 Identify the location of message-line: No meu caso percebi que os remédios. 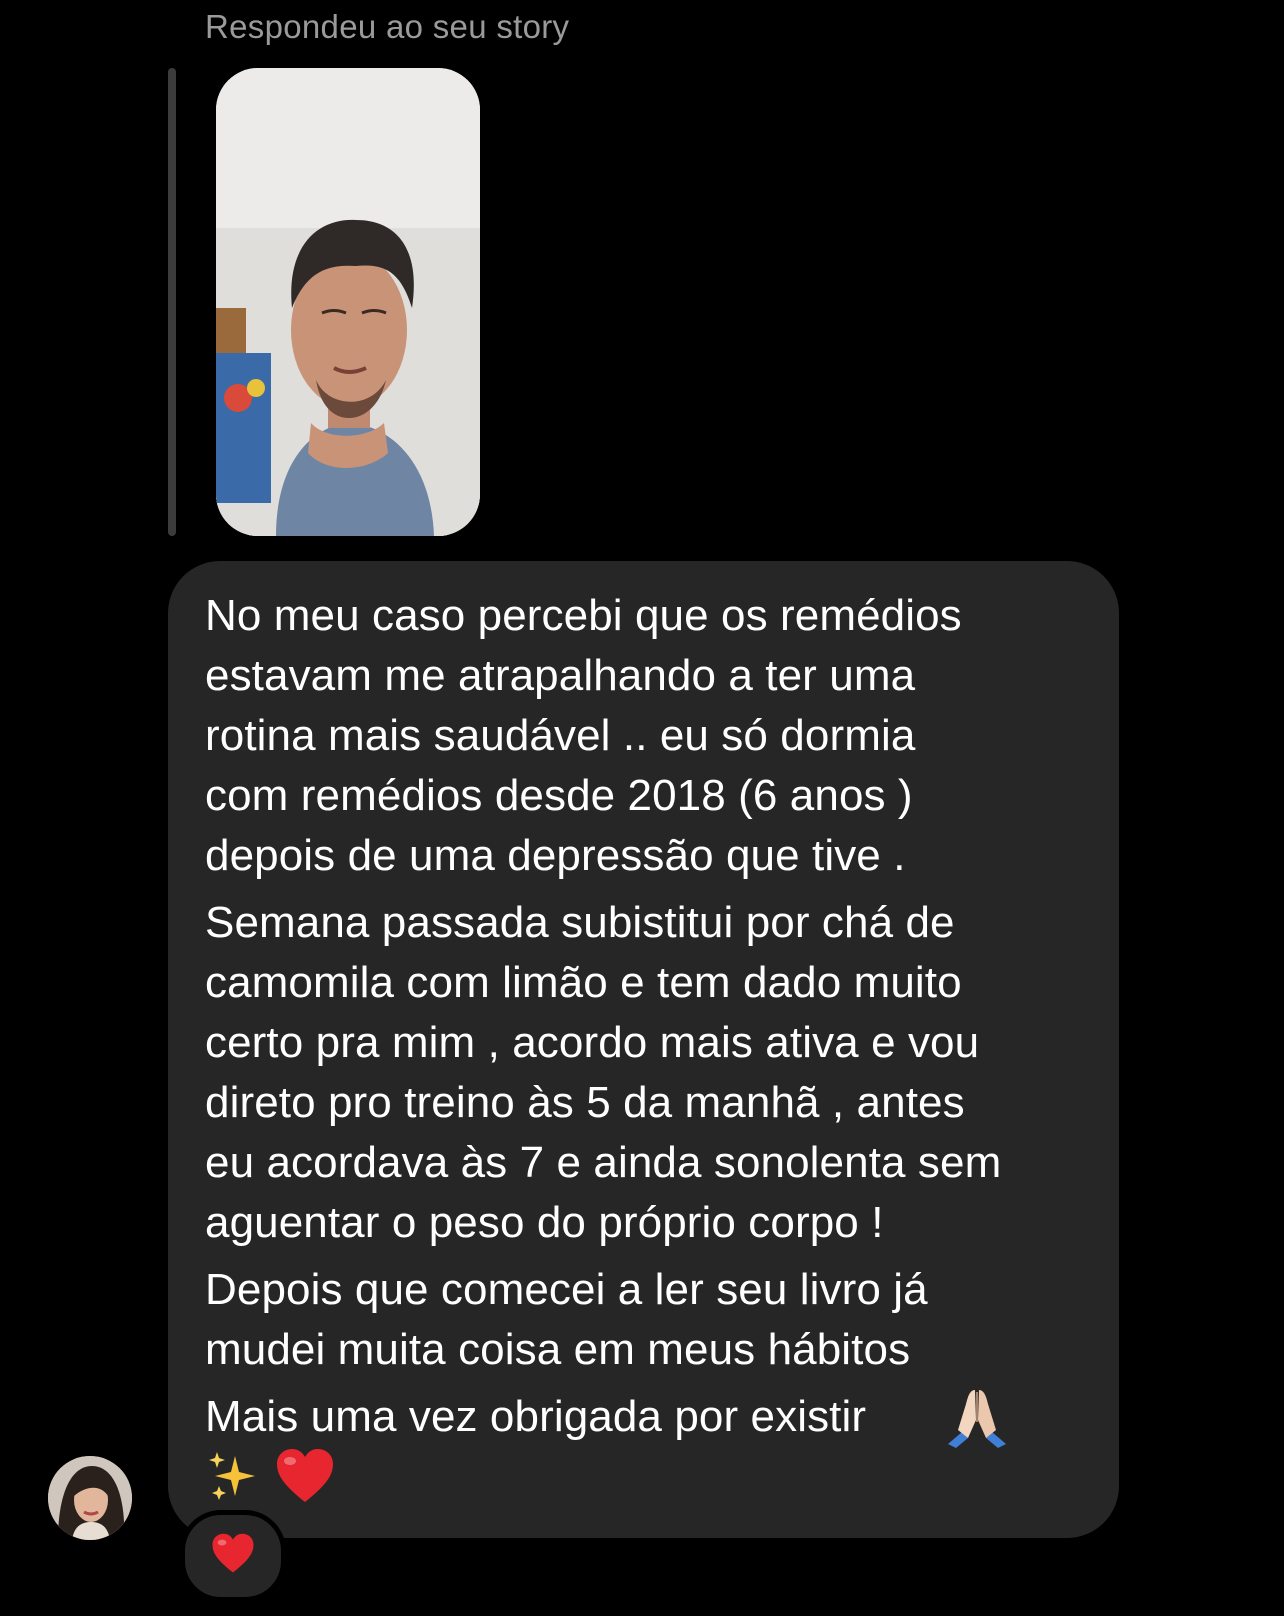
(583, 615).